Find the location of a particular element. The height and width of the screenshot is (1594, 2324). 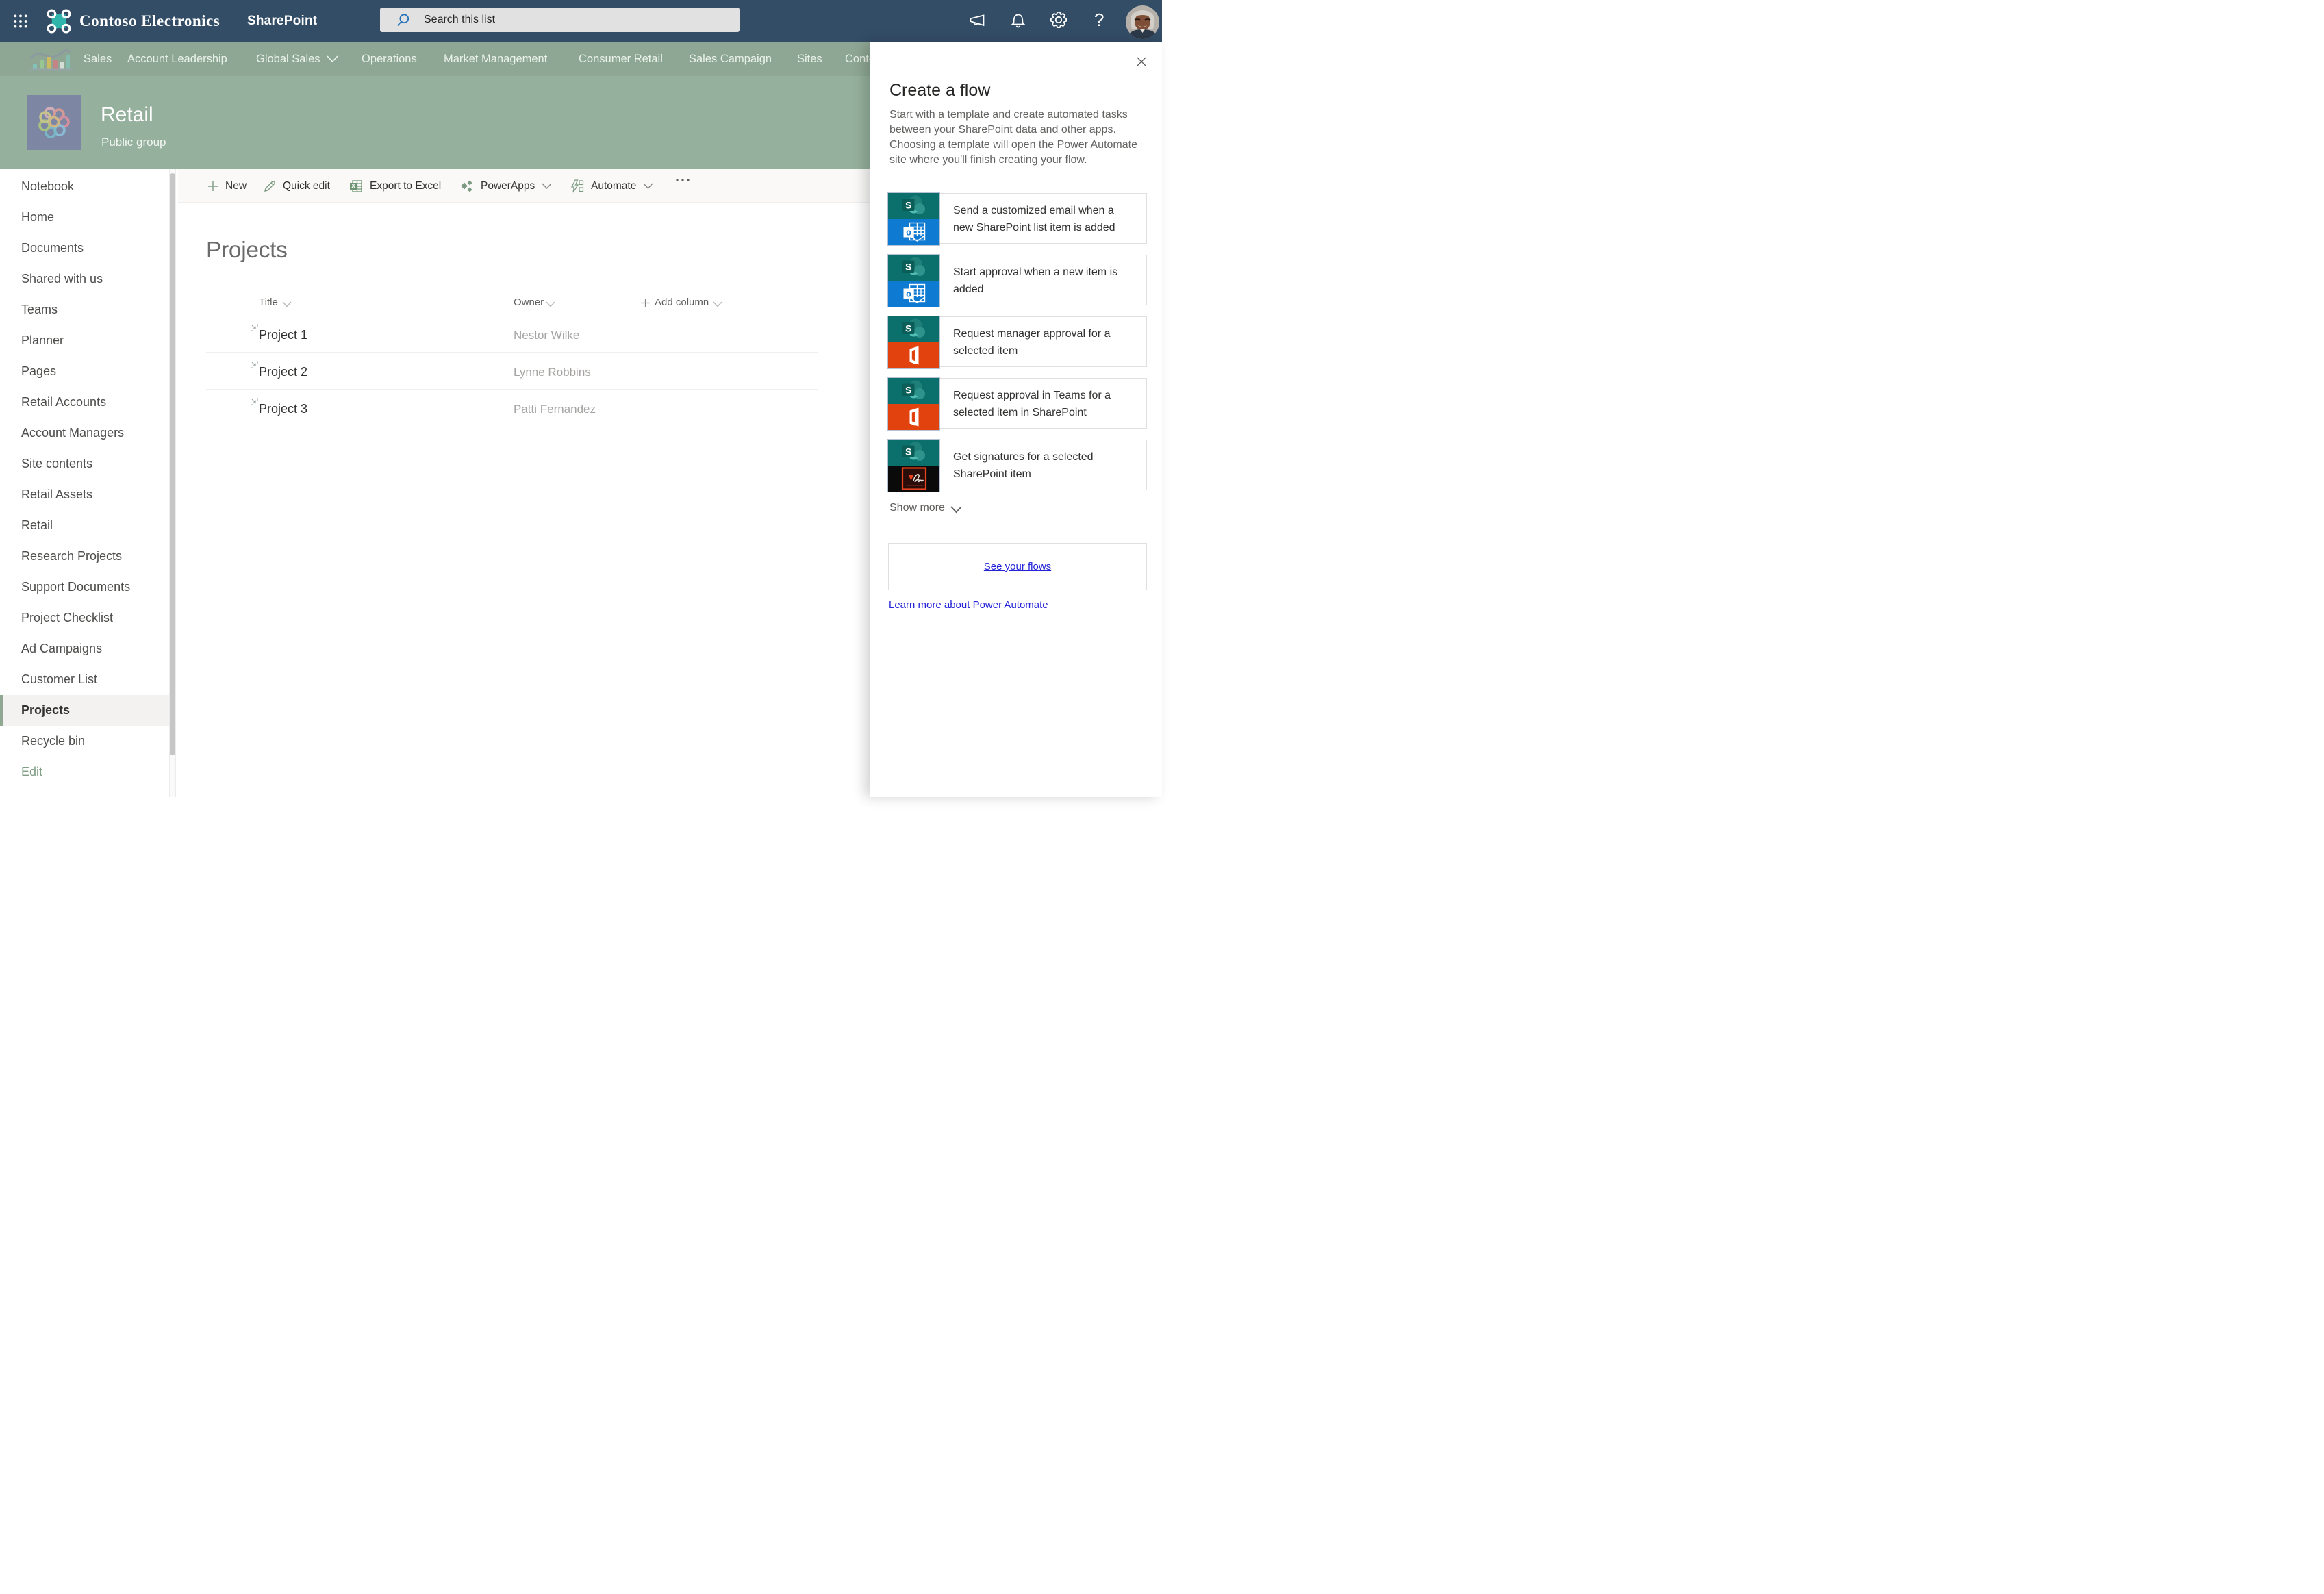

svg-text: X is located at coordinates (353, 185).